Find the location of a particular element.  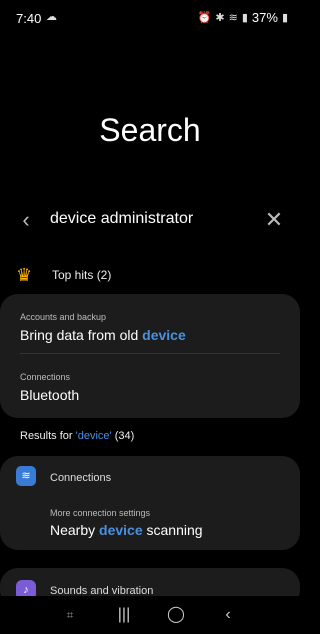

signal-icon: ▮ is located at coordinates (244, 18).